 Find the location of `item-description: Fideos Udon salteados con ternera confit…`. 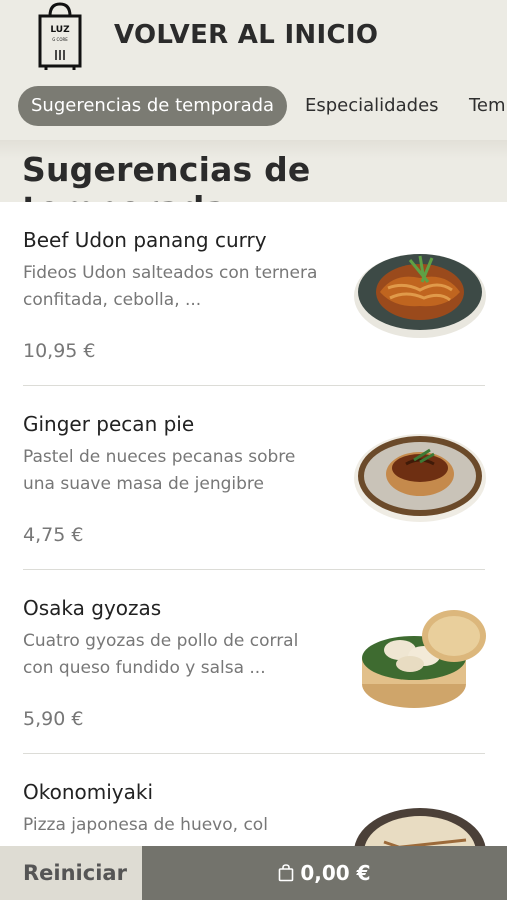

item-description: Fideos Udon salteados con ternera confit… is located at coordinates (170, 286).